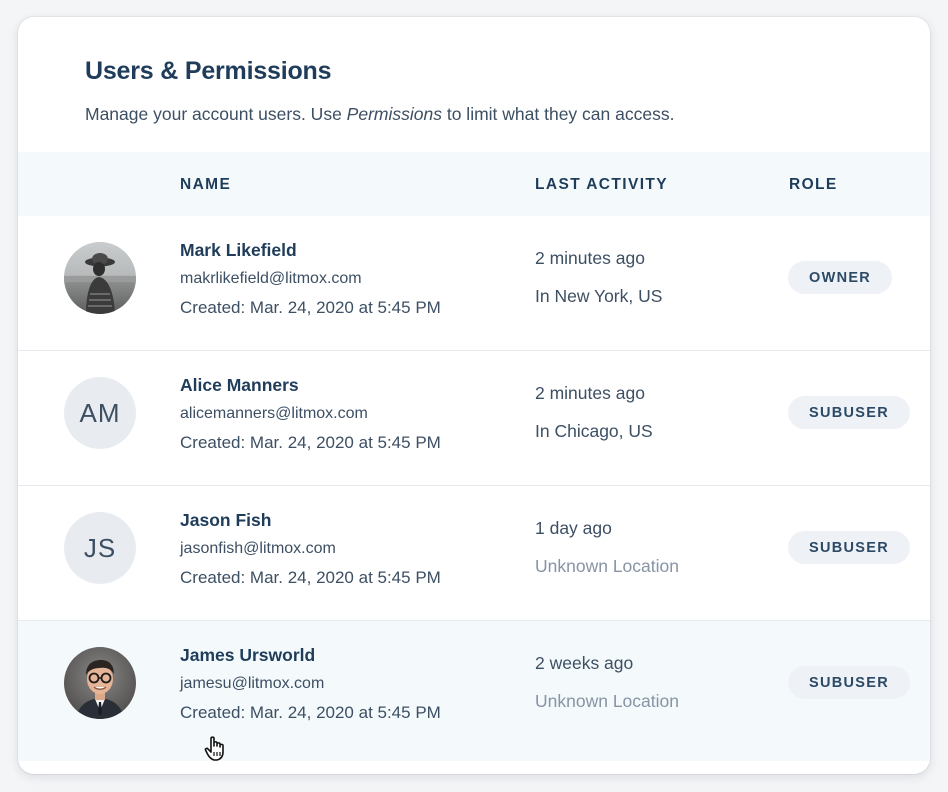 The height and width of the screenshot is (792, 948). Describe the element at coordinates (208, 71) in the screenshot. I see `page-title: Users & Permissions` at that location.